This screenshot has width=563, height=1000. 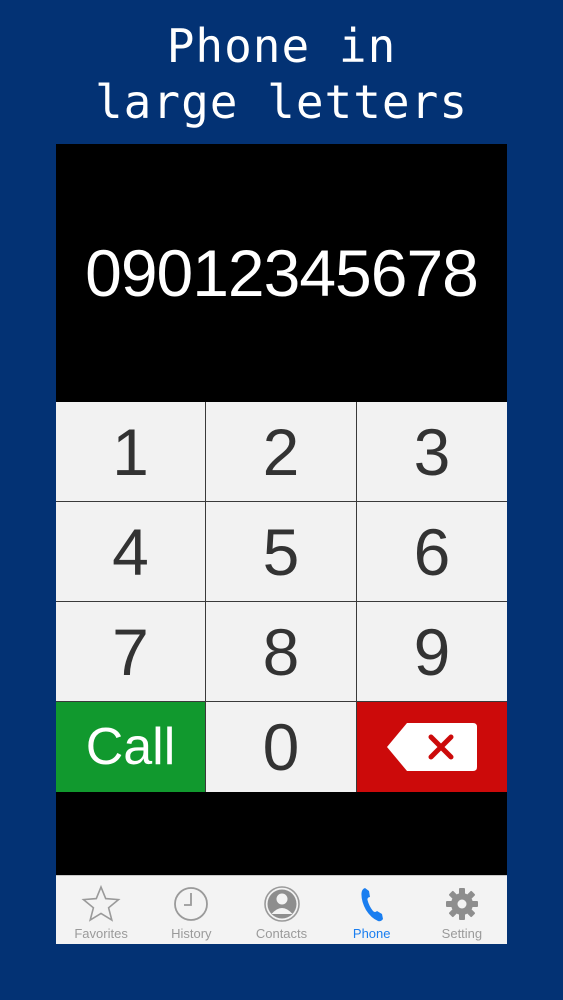 I want to click on headline-line-1: Phone in, so click(x=281, y=46).